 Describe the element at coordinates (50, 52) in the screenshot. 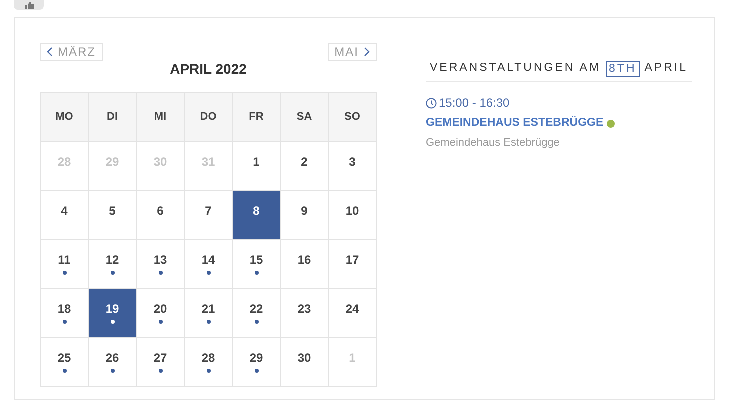

I see `chevron-left-icon` at that location.